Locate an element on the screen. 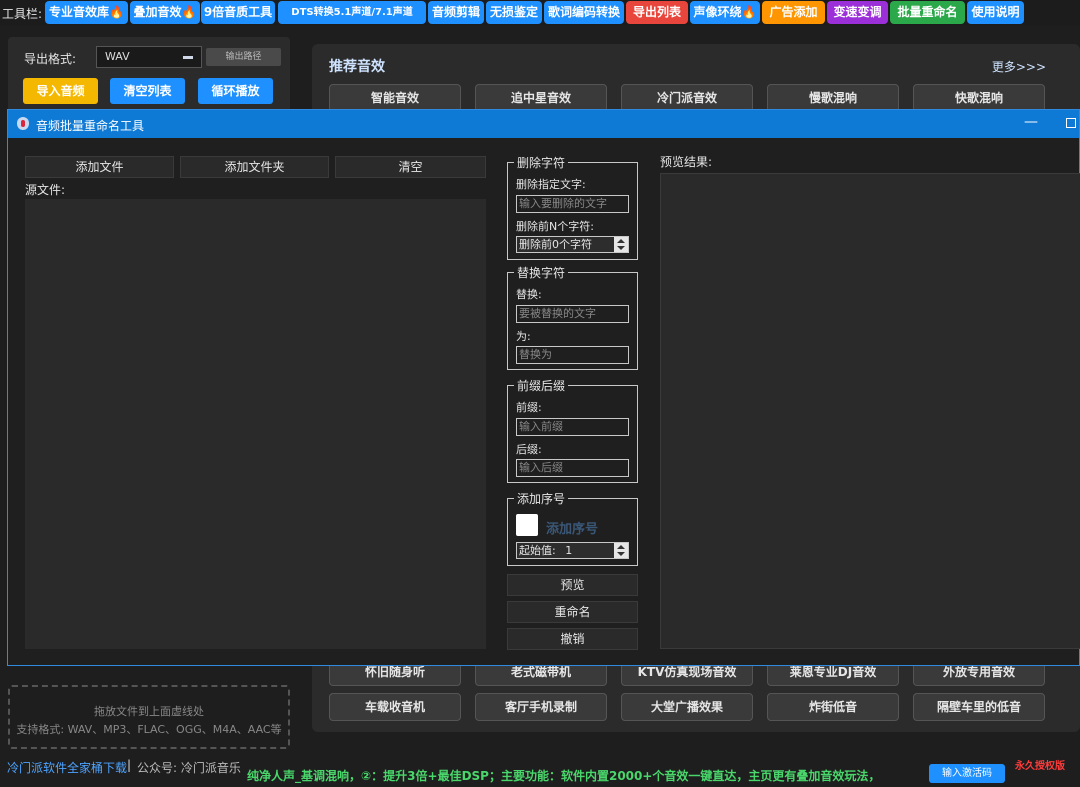 The image size is (1080, 787). toolbar-button-lyric-encoding: 歌词编码转换 is located at coordinates (584, 12).